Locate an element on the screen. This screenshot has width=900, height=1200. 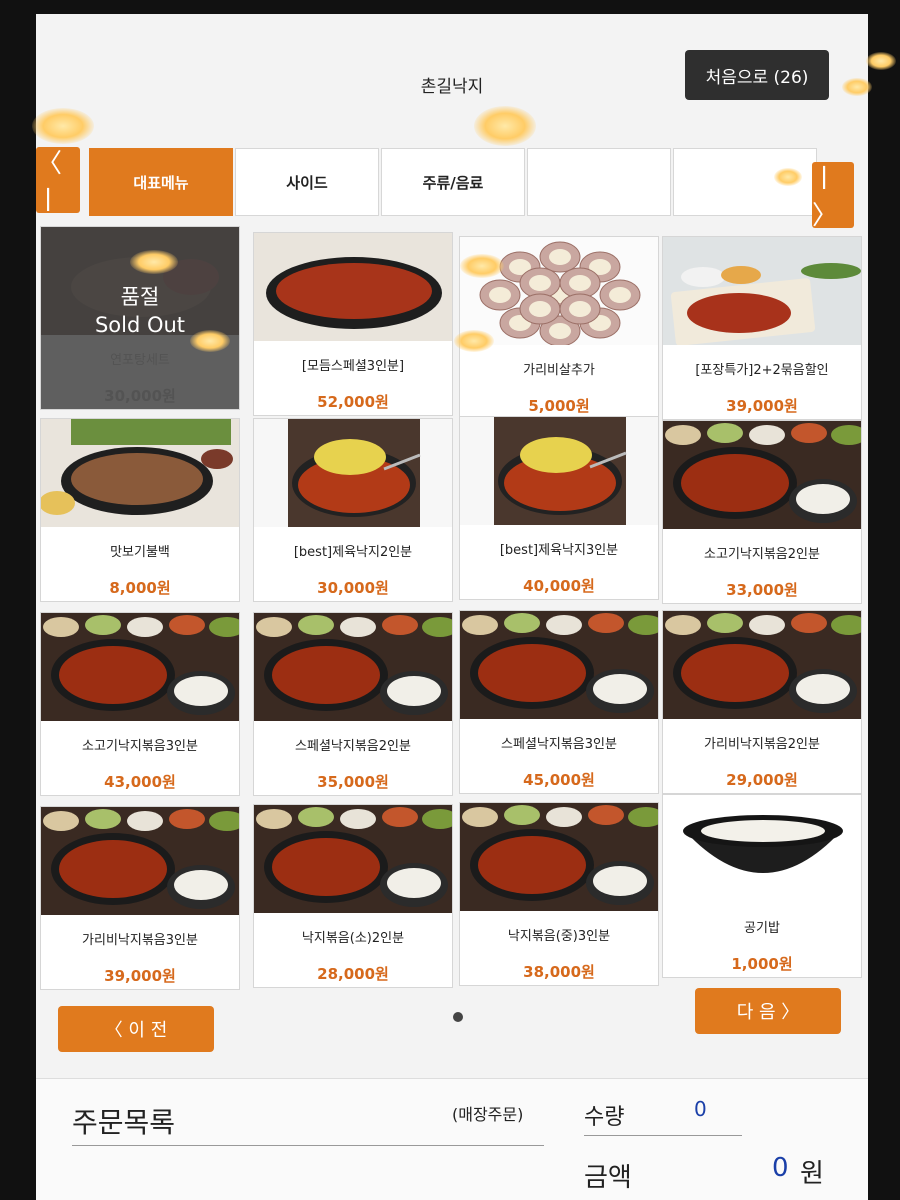
menu-item-price: 43,000원 is located at coordinates (140, 782).